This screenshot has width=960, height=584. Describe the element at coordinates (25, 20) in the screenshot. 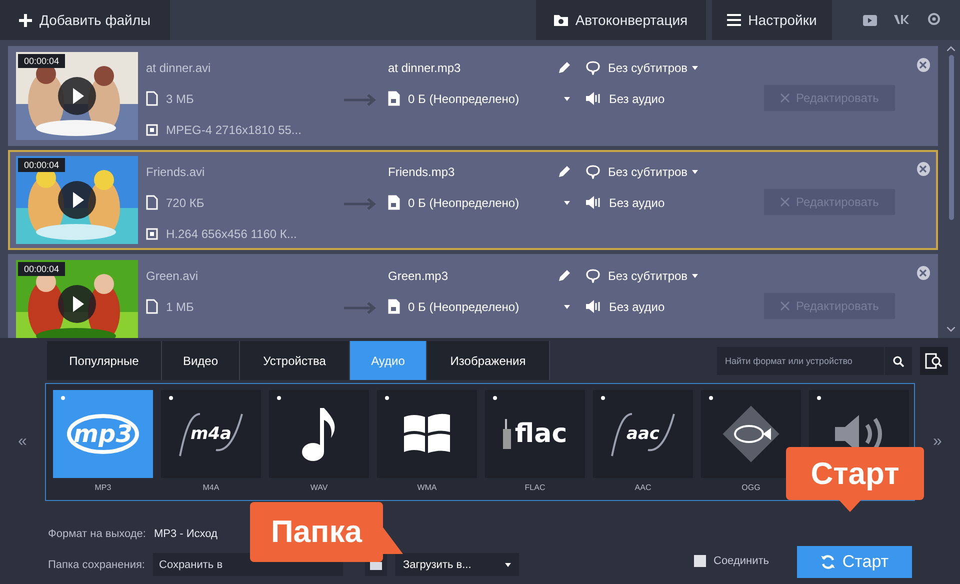

I see `plus-icon` at that location.